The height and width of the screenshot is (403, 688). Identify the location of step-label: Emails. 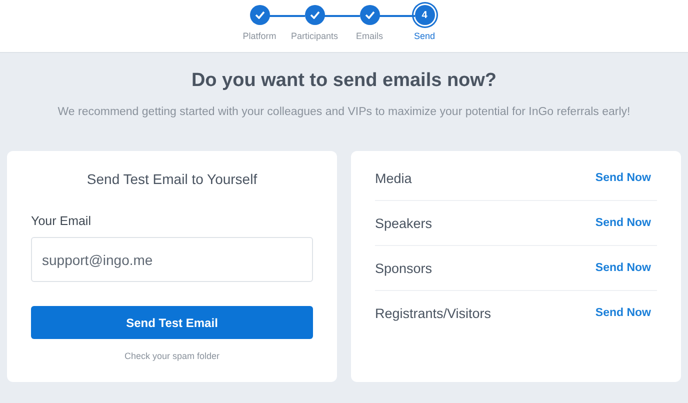
(369, 36).